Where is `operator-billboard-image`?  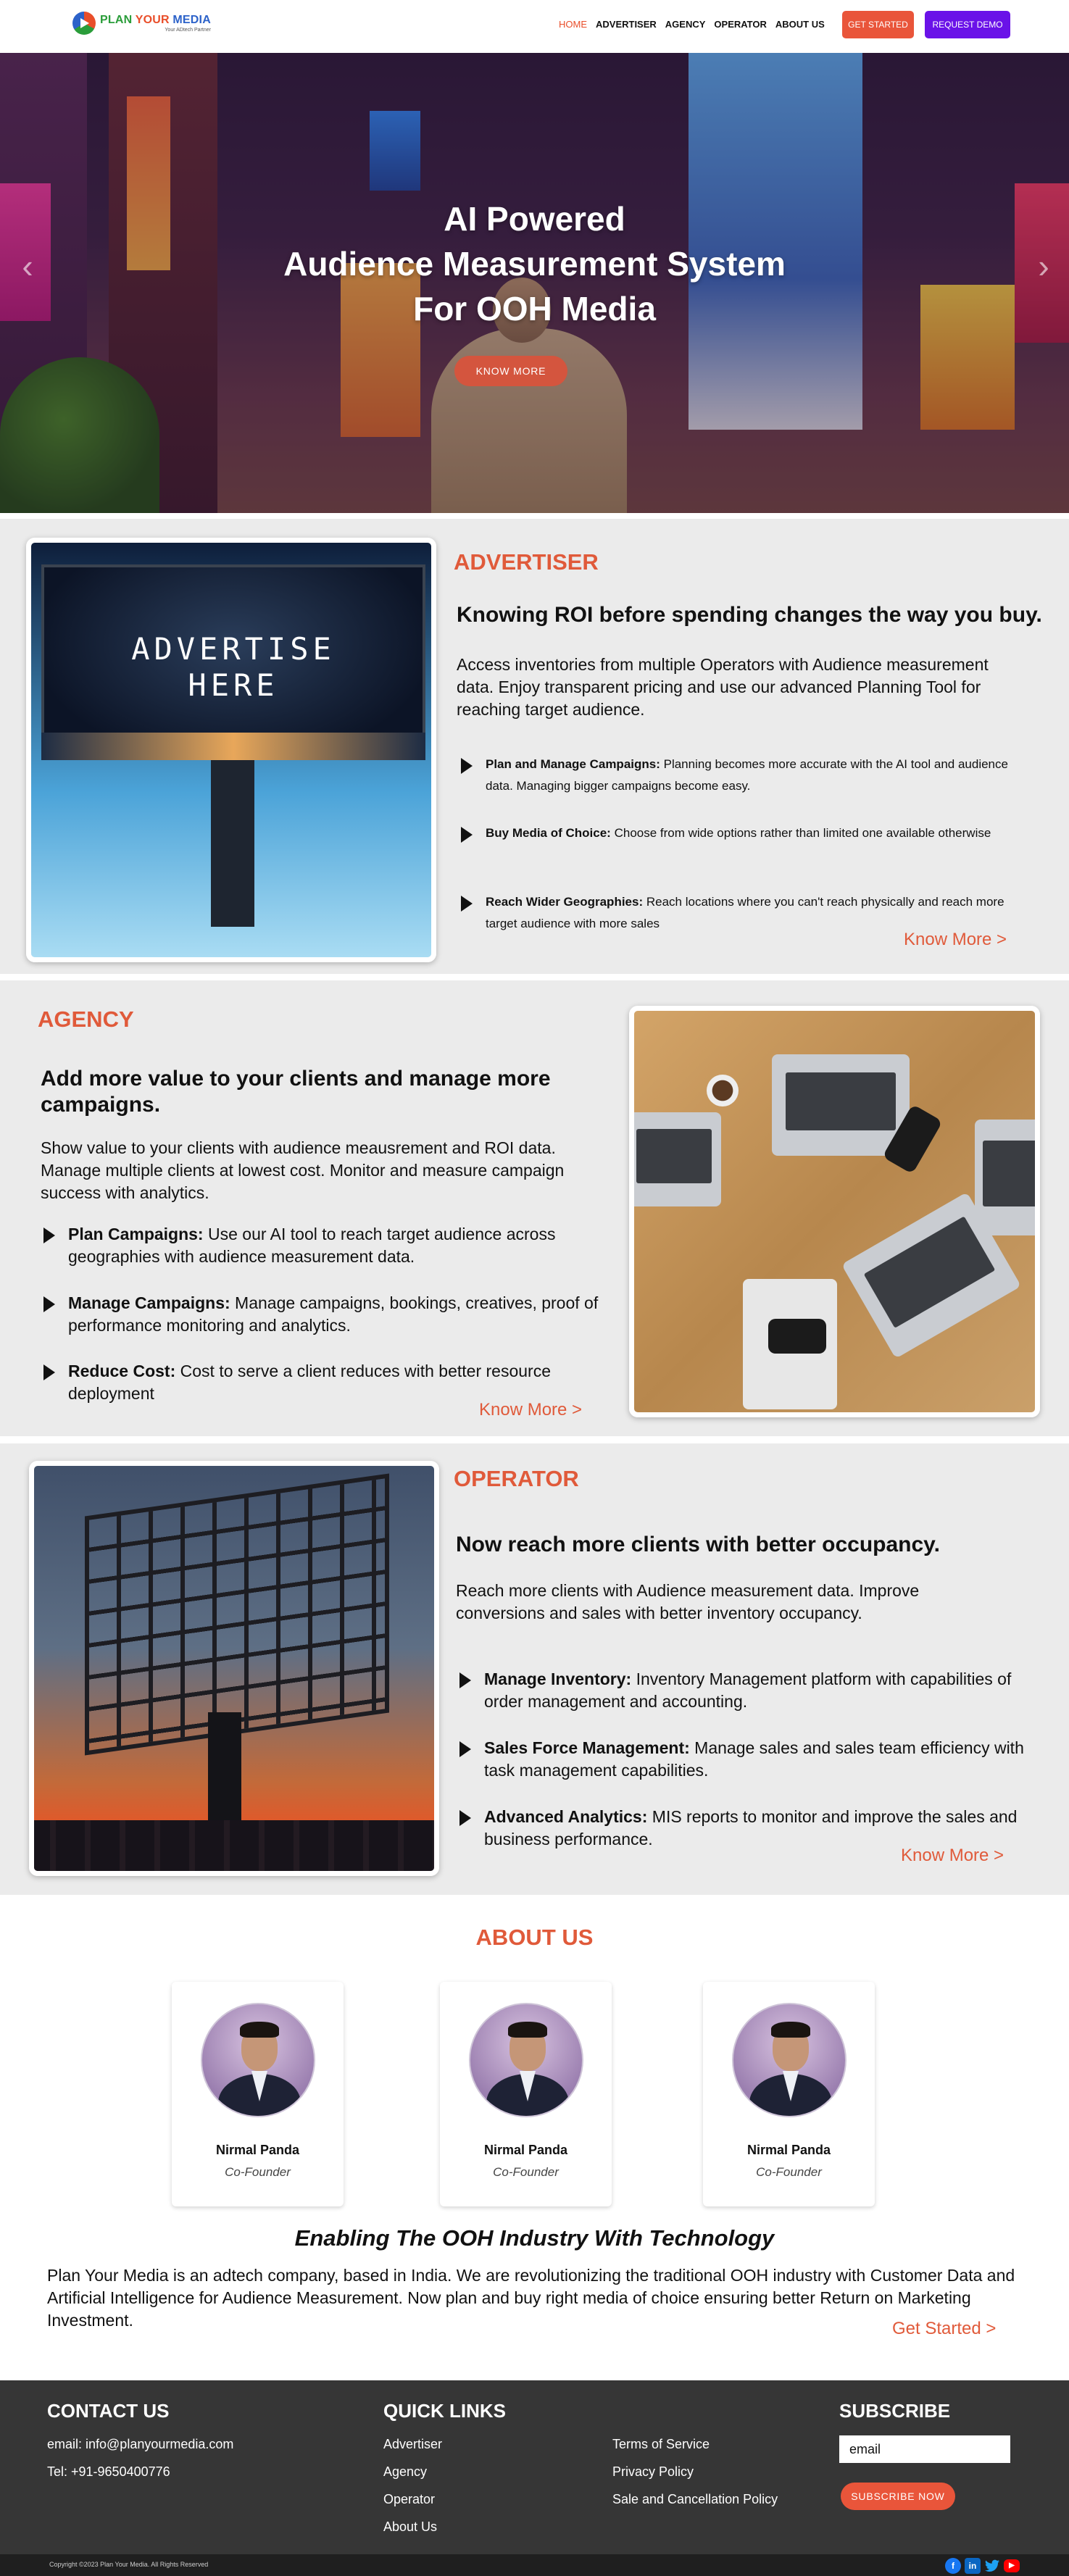 operator-billboard-image is located at coordinates (234, 1668).